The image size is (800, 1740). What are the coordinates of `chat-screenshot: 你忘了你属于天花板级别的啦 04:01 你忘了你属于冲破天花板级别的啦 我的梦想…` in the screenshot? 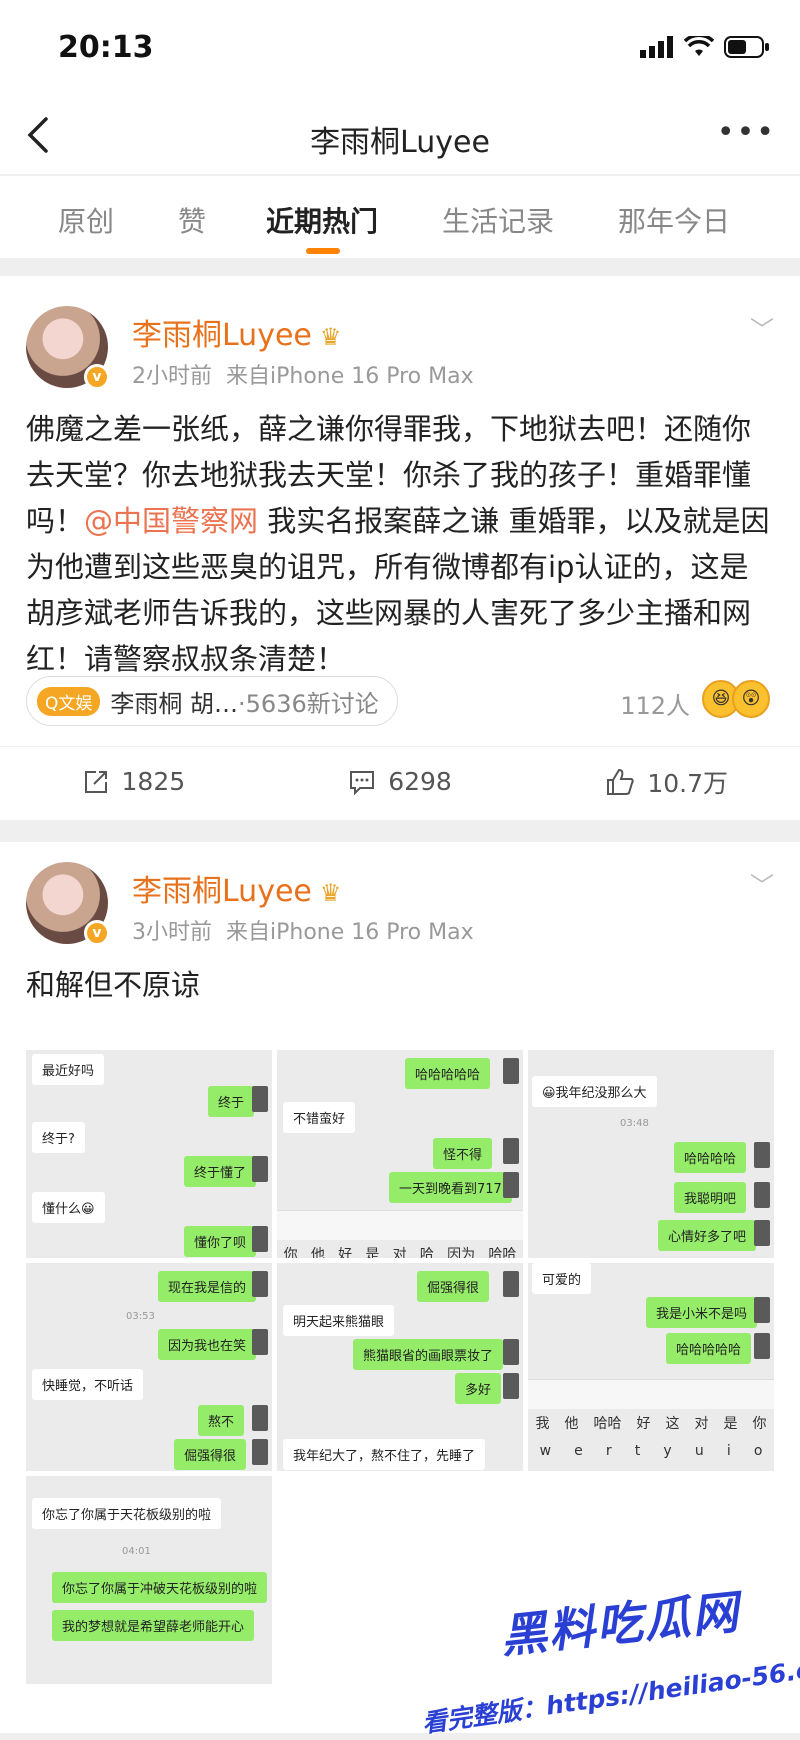 It's located at (149, 1580).